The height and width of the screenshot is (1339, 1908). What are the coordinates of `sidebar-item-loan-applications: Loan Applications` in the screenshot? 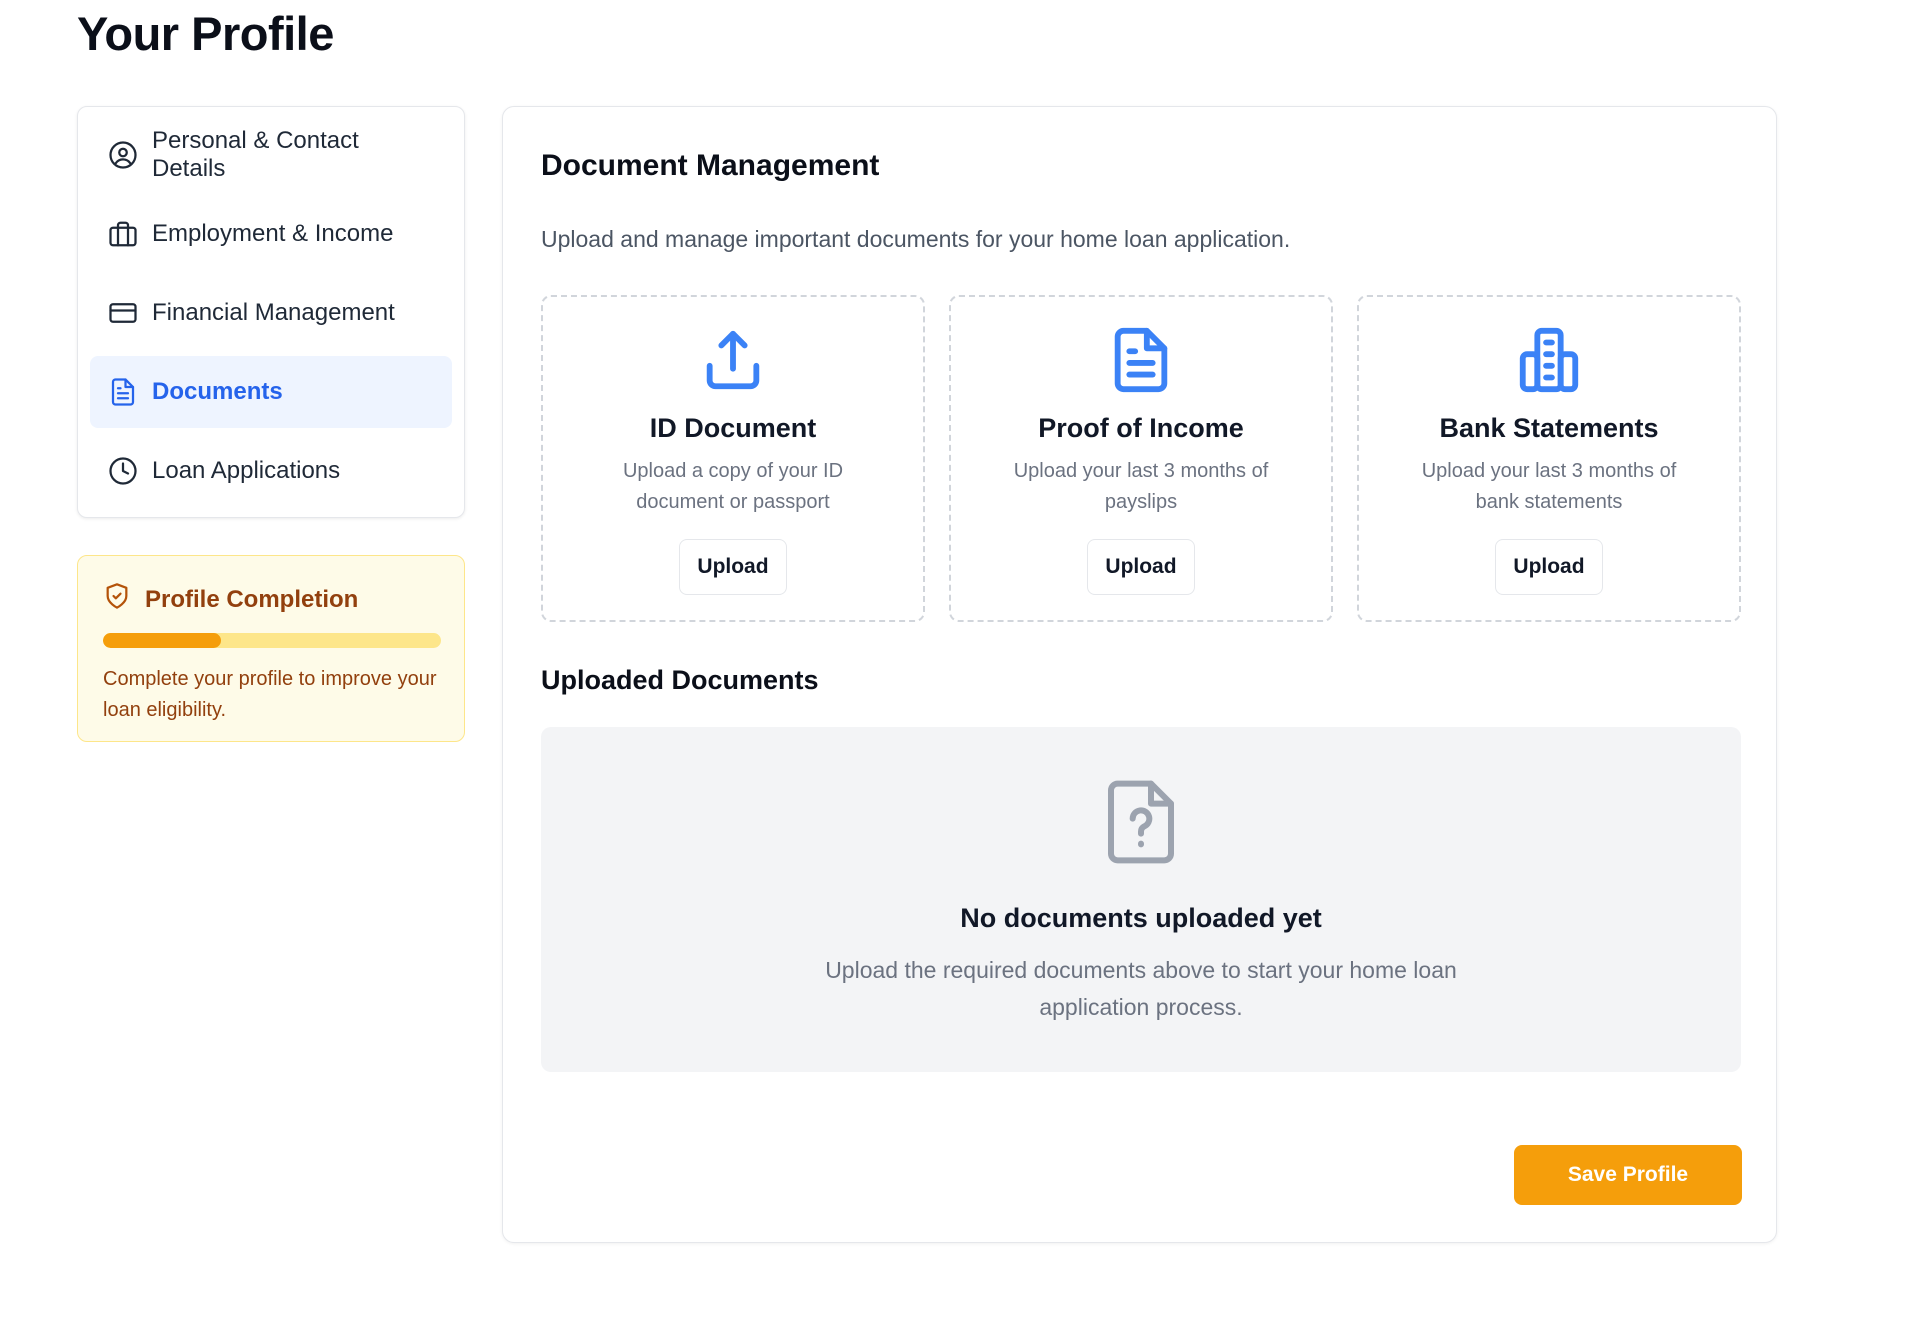 It's located at (271, 471).